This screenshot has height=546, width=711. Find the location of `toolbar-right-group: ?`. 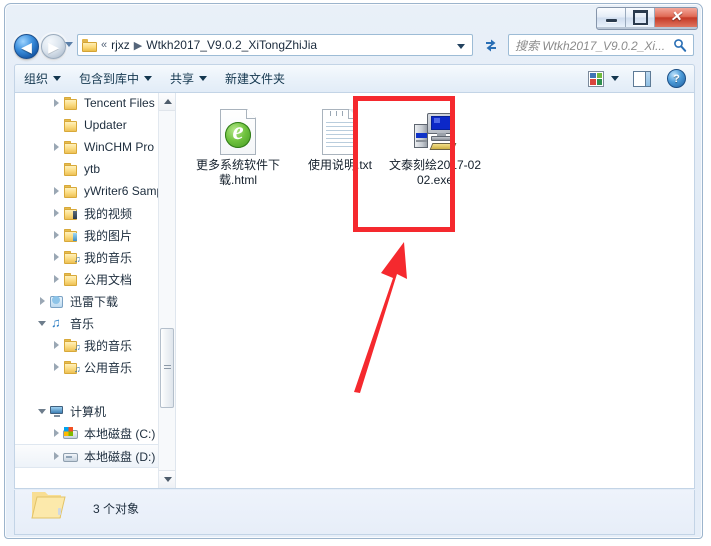

toolbar-right-group: ? is located at coordinates (641, 78).